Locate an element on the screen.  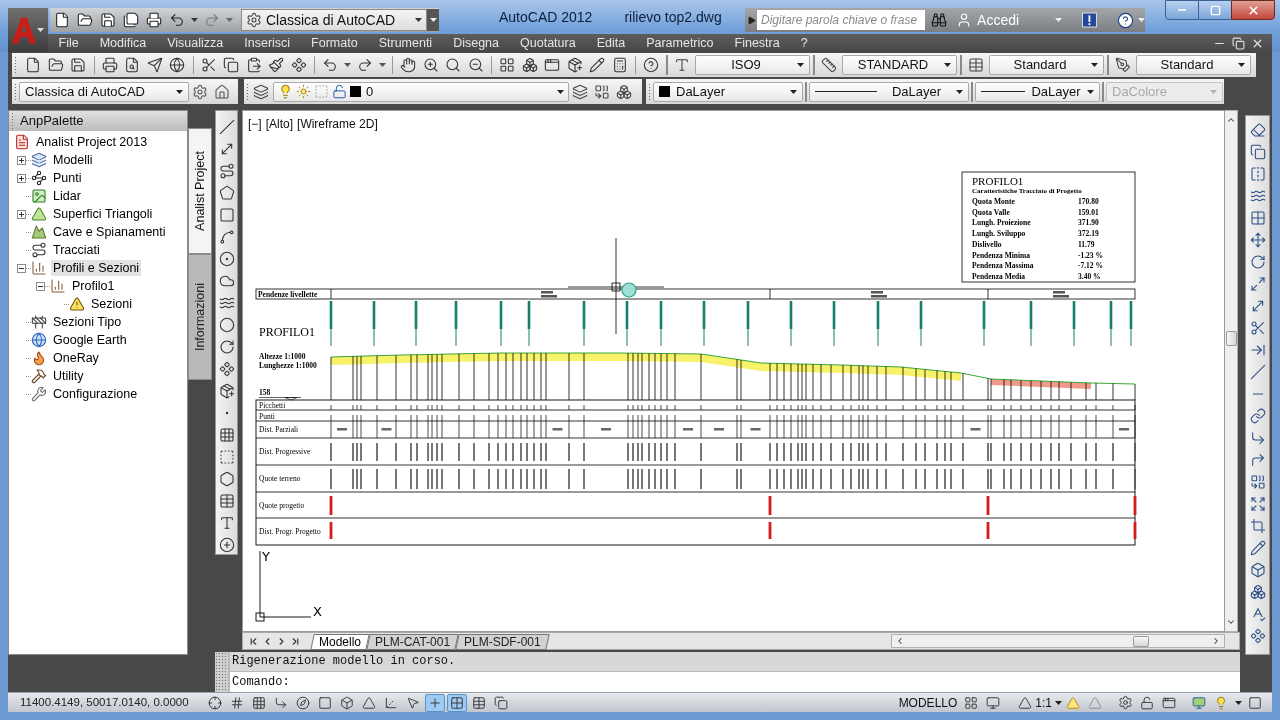
four-squares-icon is located at coordinates (507, 65).